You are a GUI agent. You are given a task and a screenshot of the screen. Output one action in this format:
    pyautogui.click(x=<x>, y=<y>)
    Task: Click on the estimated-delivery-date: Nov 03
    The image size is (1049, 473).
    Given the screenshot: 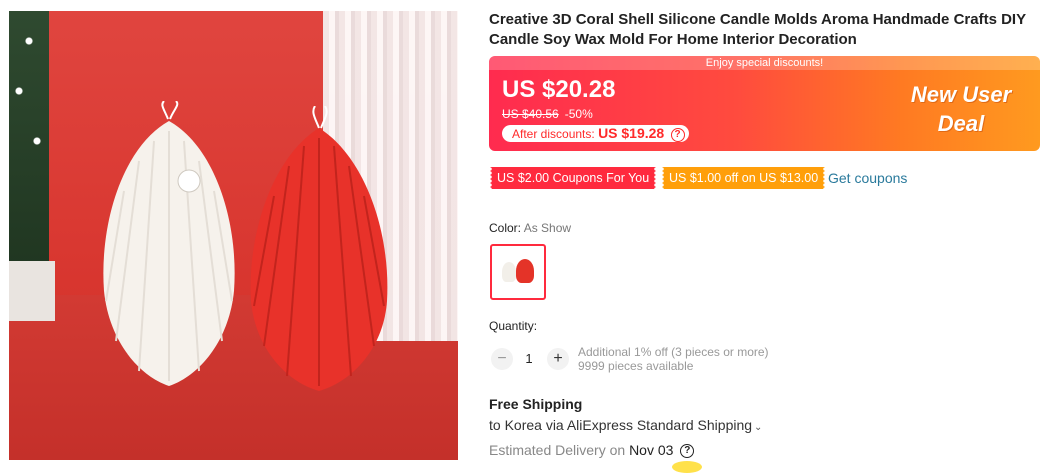 What is the action you would take?
    pyautogui.click(x=651, y=450)
    